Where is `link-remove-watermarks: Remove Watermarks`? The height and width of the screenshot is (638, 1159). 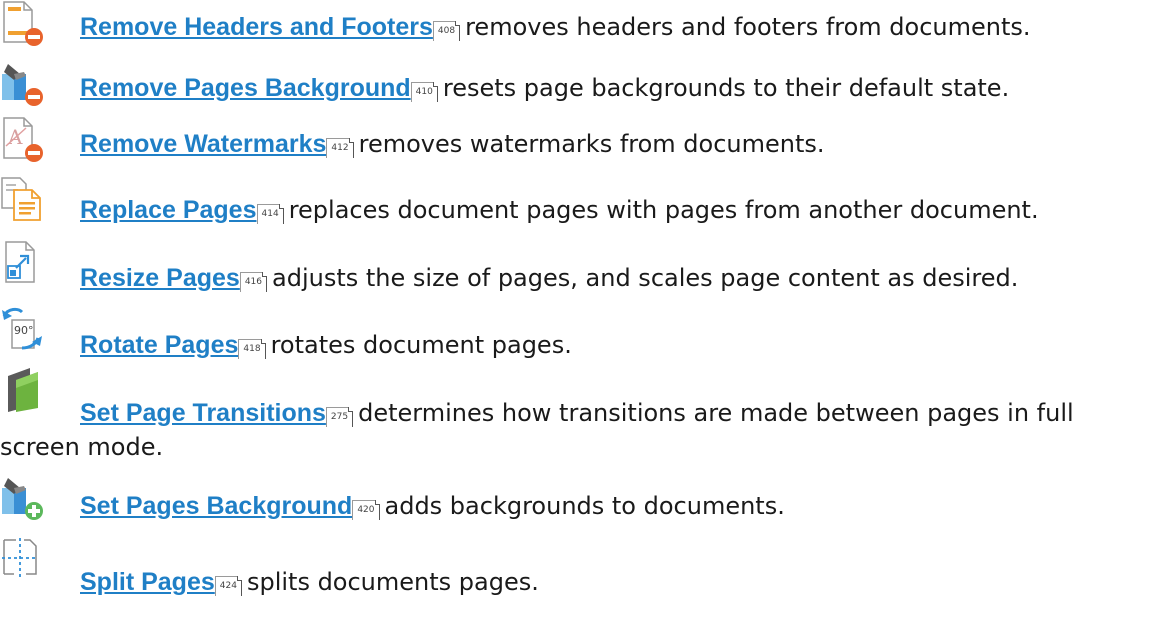 link-remove-watermarks: Remove Watermarks is located at coordinates (203, 144).